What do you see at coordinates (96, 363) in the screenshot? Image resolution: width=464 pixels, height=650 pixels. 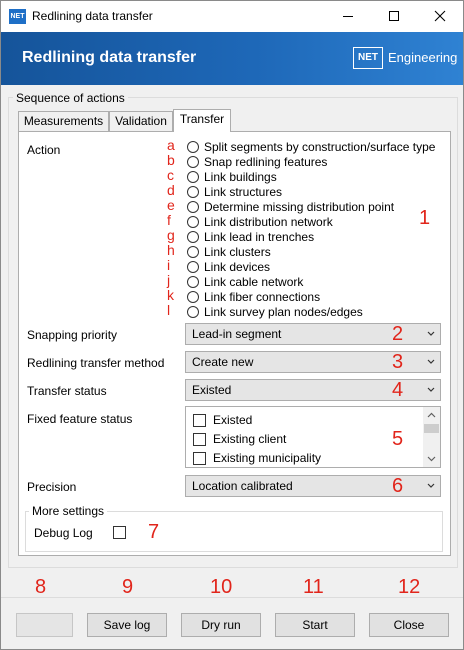 I see `transfer-method-label: Redlining transfer method` at bounding box center [96, 363].